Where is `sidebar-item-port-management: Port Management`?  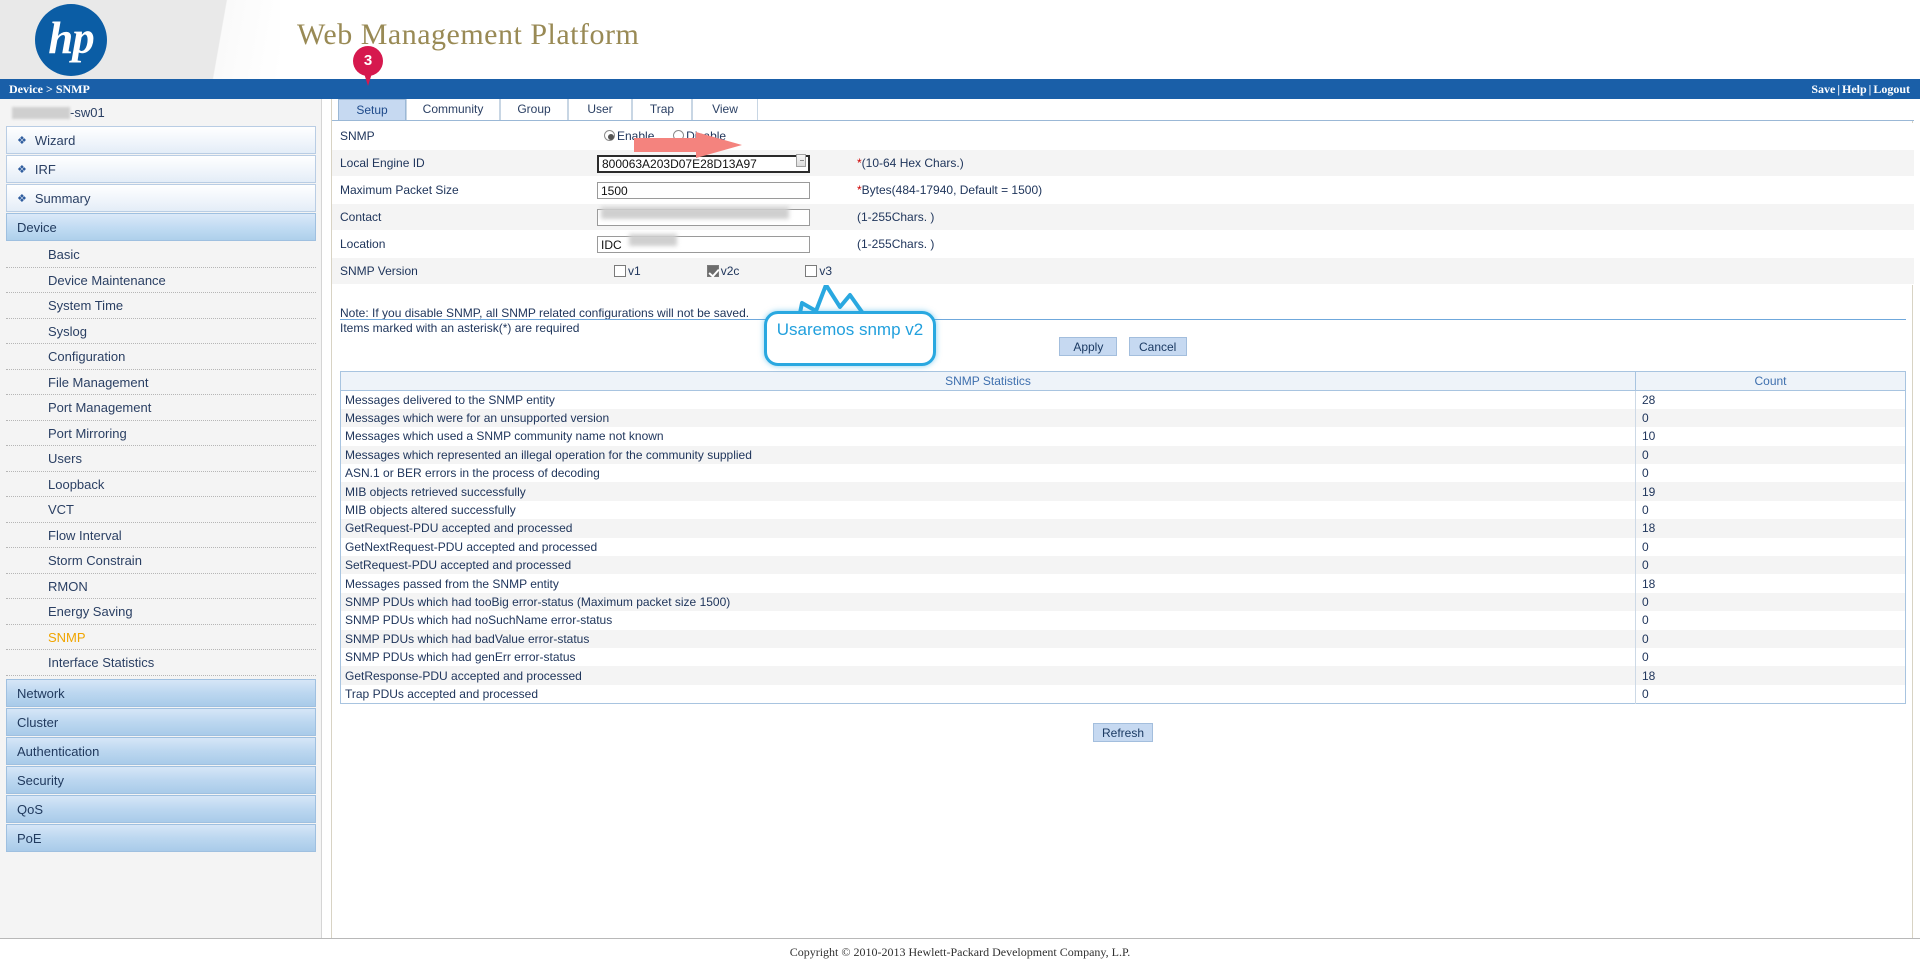
sidebar-item-port-management: Port Management is located at coordinates (161, 408).